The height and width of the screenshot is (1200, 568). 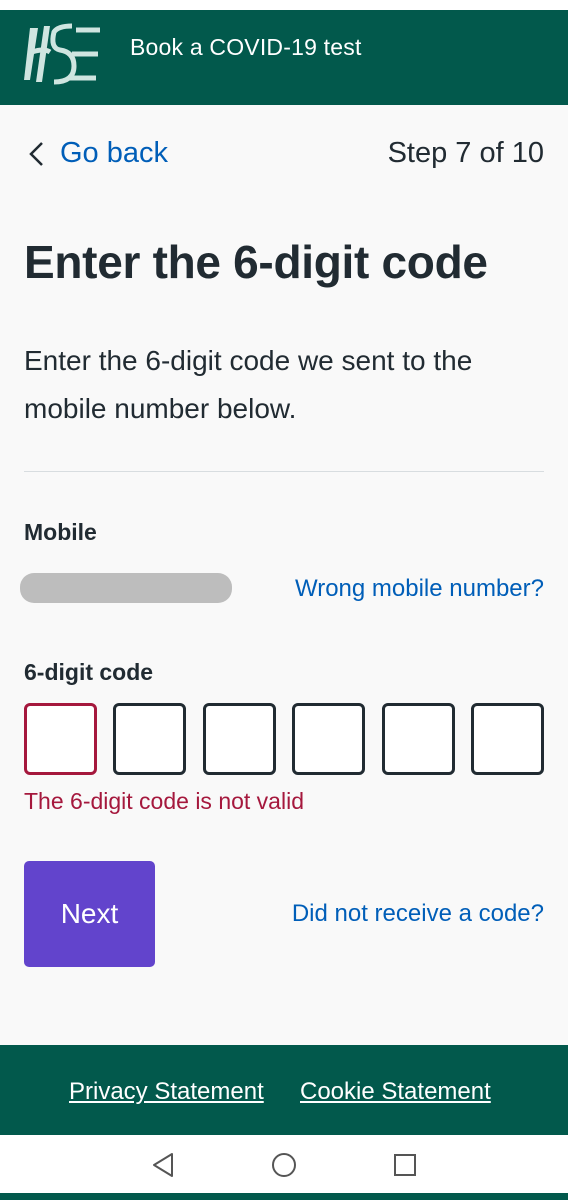 What do you see at coordinates (114, 153) in the screenshot?
I see `go-back-label: Go back` at bounding box center [114, 153].